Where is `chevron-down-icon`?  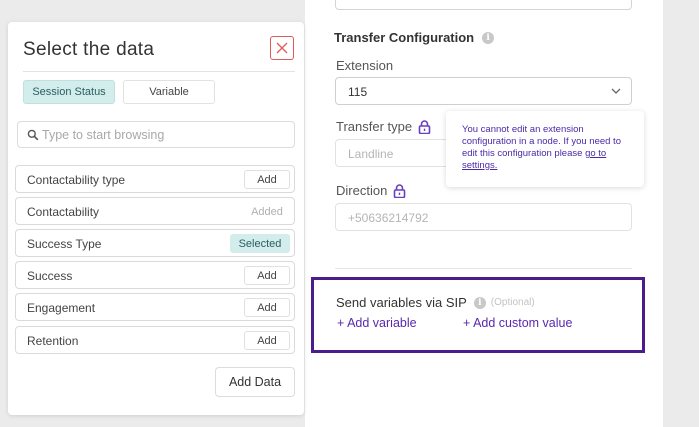 chevron-down-icon is located at coordinates (616, 91).